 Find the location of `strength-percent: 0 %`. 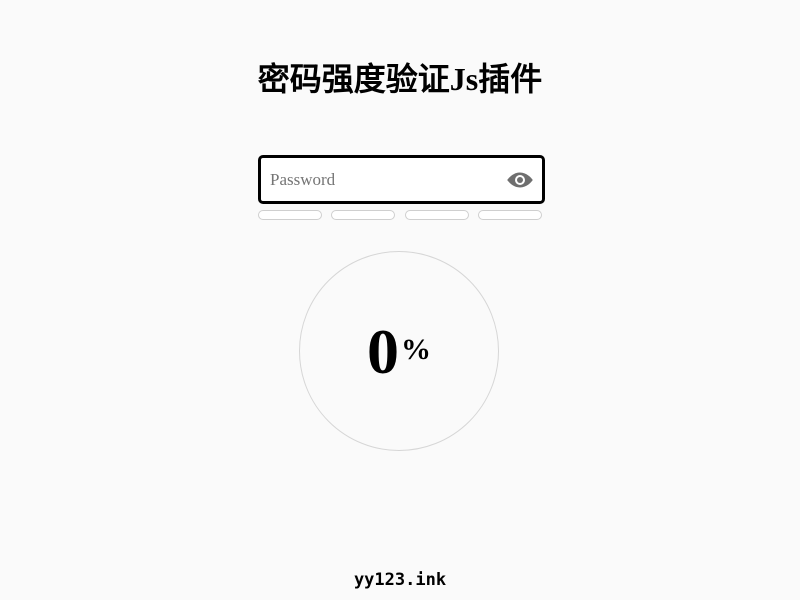

strength-percent: 0 % is located at coordinates (399, 352).